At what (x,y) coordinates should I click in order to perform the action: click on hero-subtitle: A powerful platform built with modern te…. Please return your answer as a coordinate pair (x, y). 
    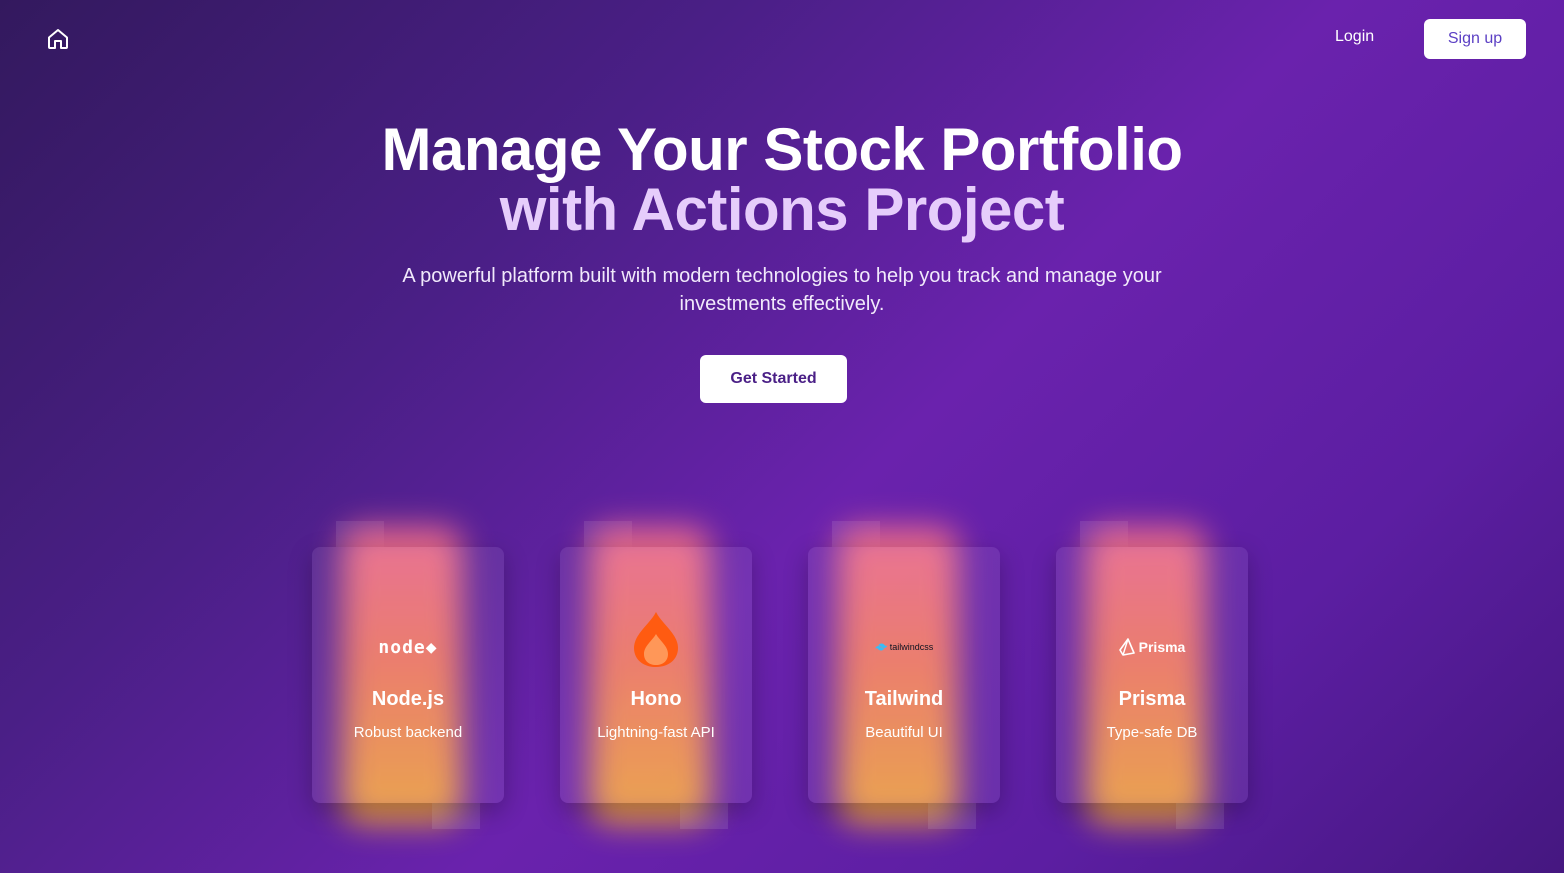
    Looking at the image, I should click on (782, 290).